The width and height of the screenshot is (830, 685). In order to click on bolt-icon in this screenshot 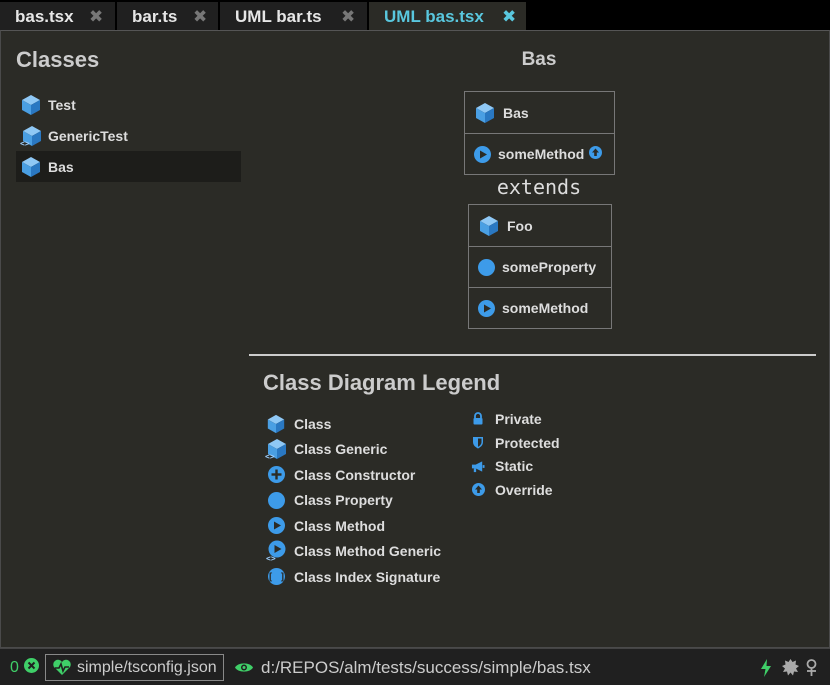, I will do `click(766, 667)`.